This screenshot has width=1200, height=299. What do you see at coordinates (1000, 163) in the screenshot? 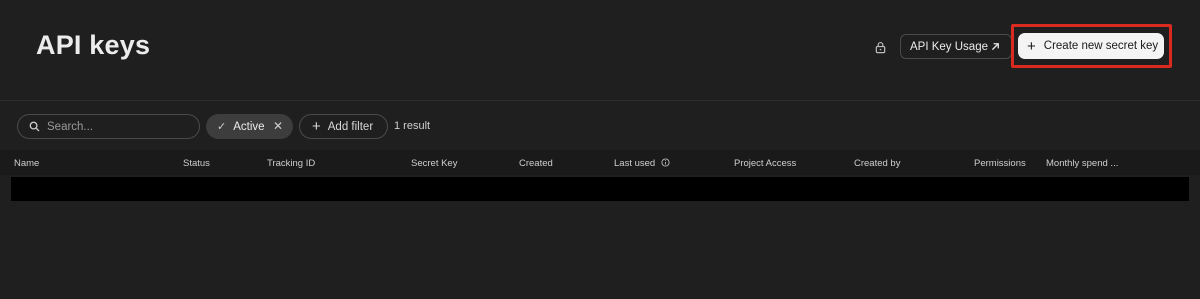
I see `column-header-permissions: Permissions` at bounding box center [1000, 163].